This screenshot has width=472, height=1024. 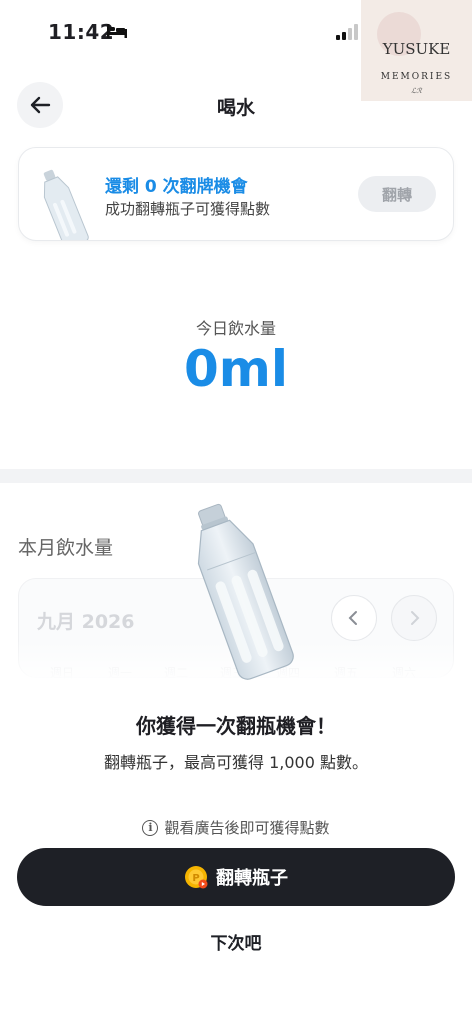 What do you see at coordinates (236, 369) in the screenshot?
I see `today-intake-value: 0ml` at bounding box center [236, 369].